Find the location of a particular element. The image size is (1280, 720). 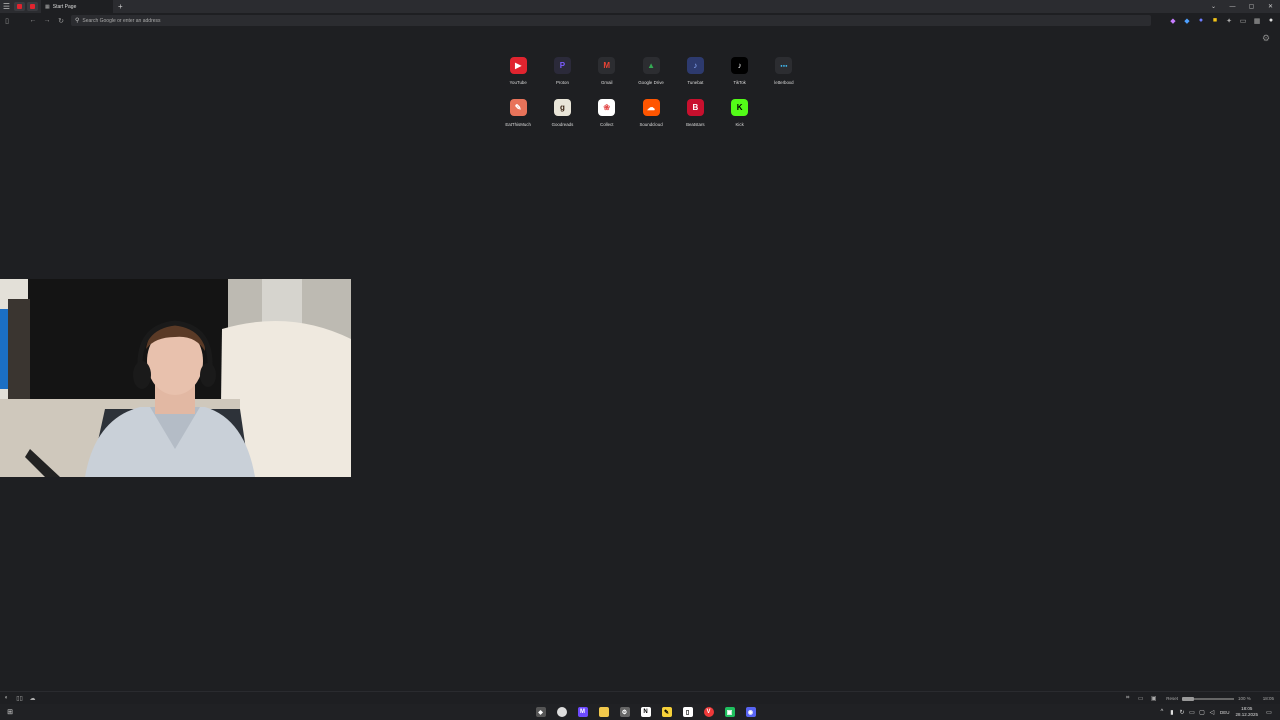

address-input: ⚲ Search Google or enter an address is located at coordinates (611, 20).